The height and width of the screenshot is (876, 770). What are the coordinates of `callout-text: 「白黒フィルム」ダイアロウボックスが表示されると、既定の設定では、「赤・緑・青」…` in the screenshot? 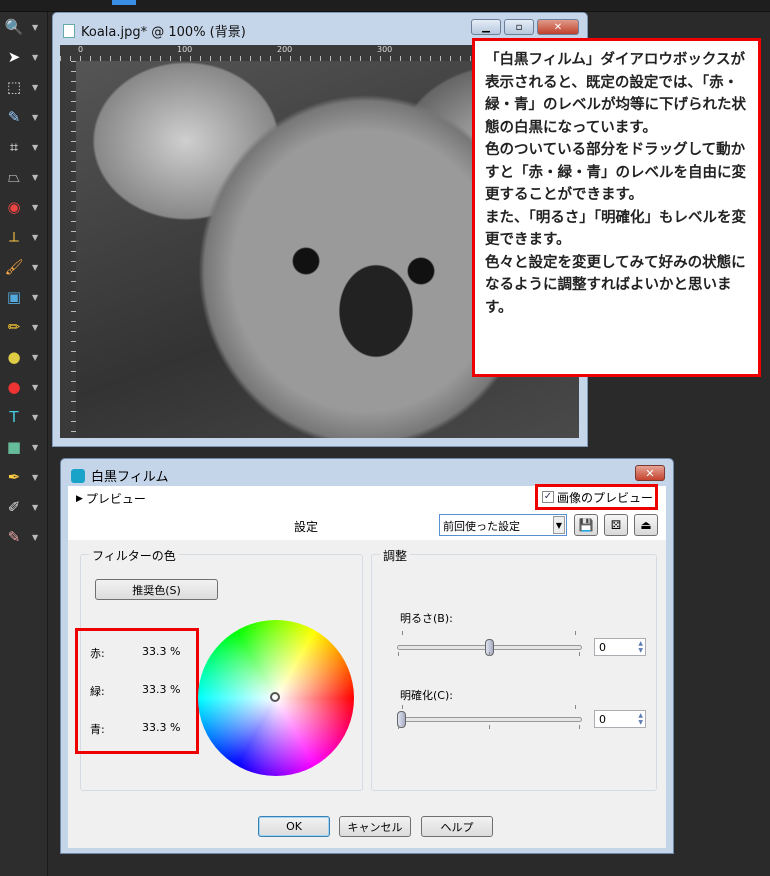 It's located at (615, 94).